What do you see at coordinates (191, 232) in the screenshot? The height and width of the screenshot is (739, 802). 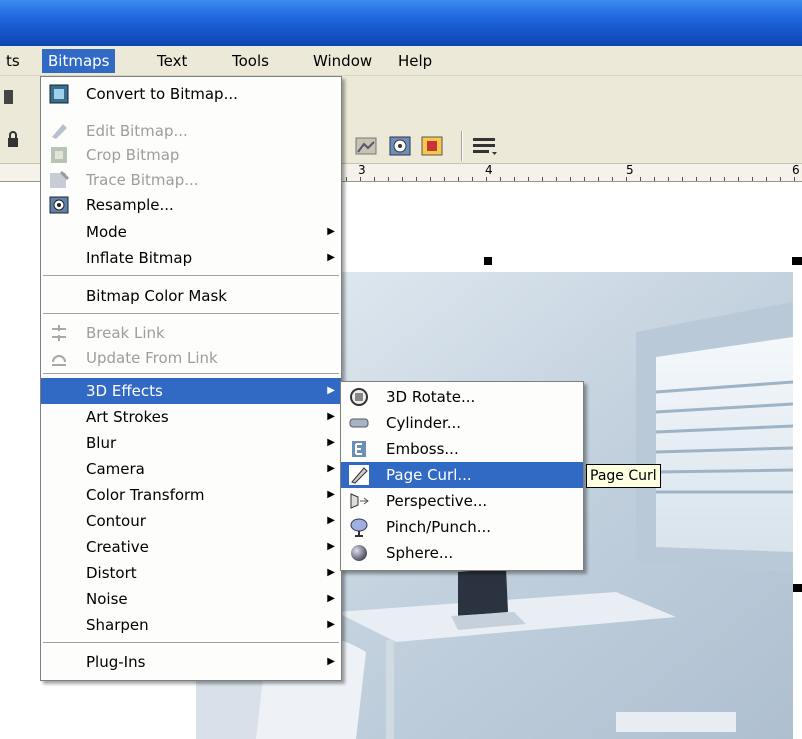 I see `menu-item-mode: Mode ▶` at bounding box center [191, 232].